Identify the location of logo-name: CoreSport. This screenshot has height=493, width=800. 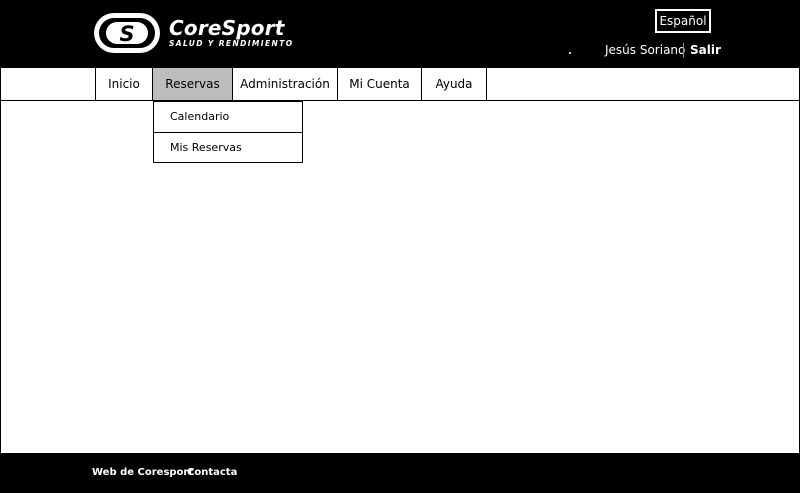
(227, 28).